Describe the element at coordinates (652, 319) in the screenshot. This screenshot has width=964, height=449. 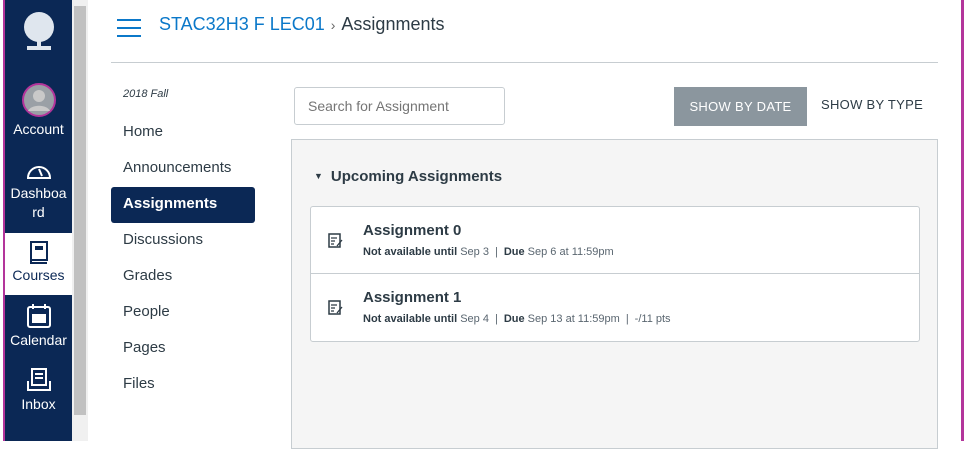
I see `points: -/11 pts` at that location.